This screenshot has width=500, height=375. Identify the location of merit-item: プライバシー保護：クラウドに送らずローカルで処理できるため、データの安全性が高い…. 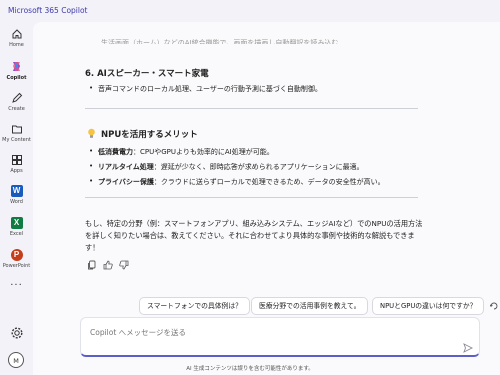
(237, 182).